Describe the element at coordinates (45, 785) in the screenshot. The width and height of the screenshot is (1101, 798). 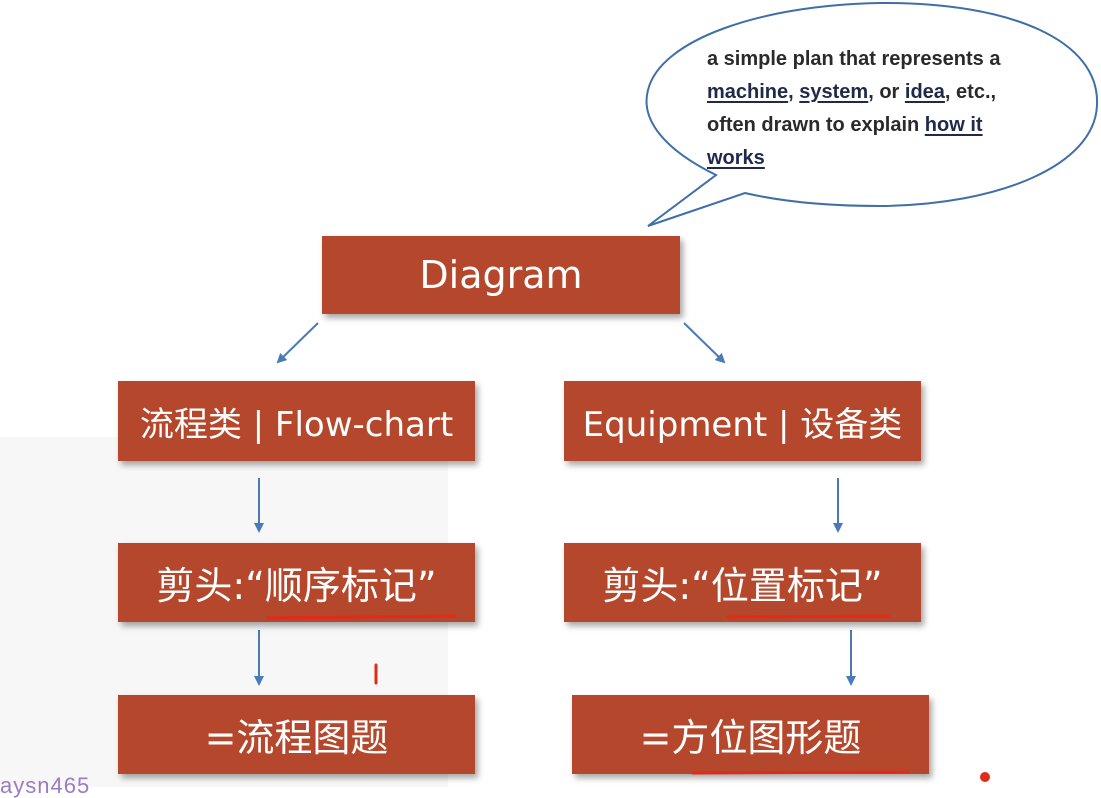
I see `watermark-text: aysn465` at that location.